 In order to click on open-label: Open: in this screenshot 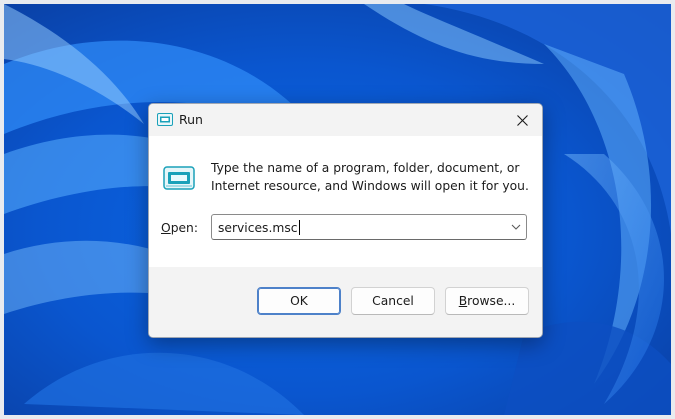, I will do `click(179, 228)`.